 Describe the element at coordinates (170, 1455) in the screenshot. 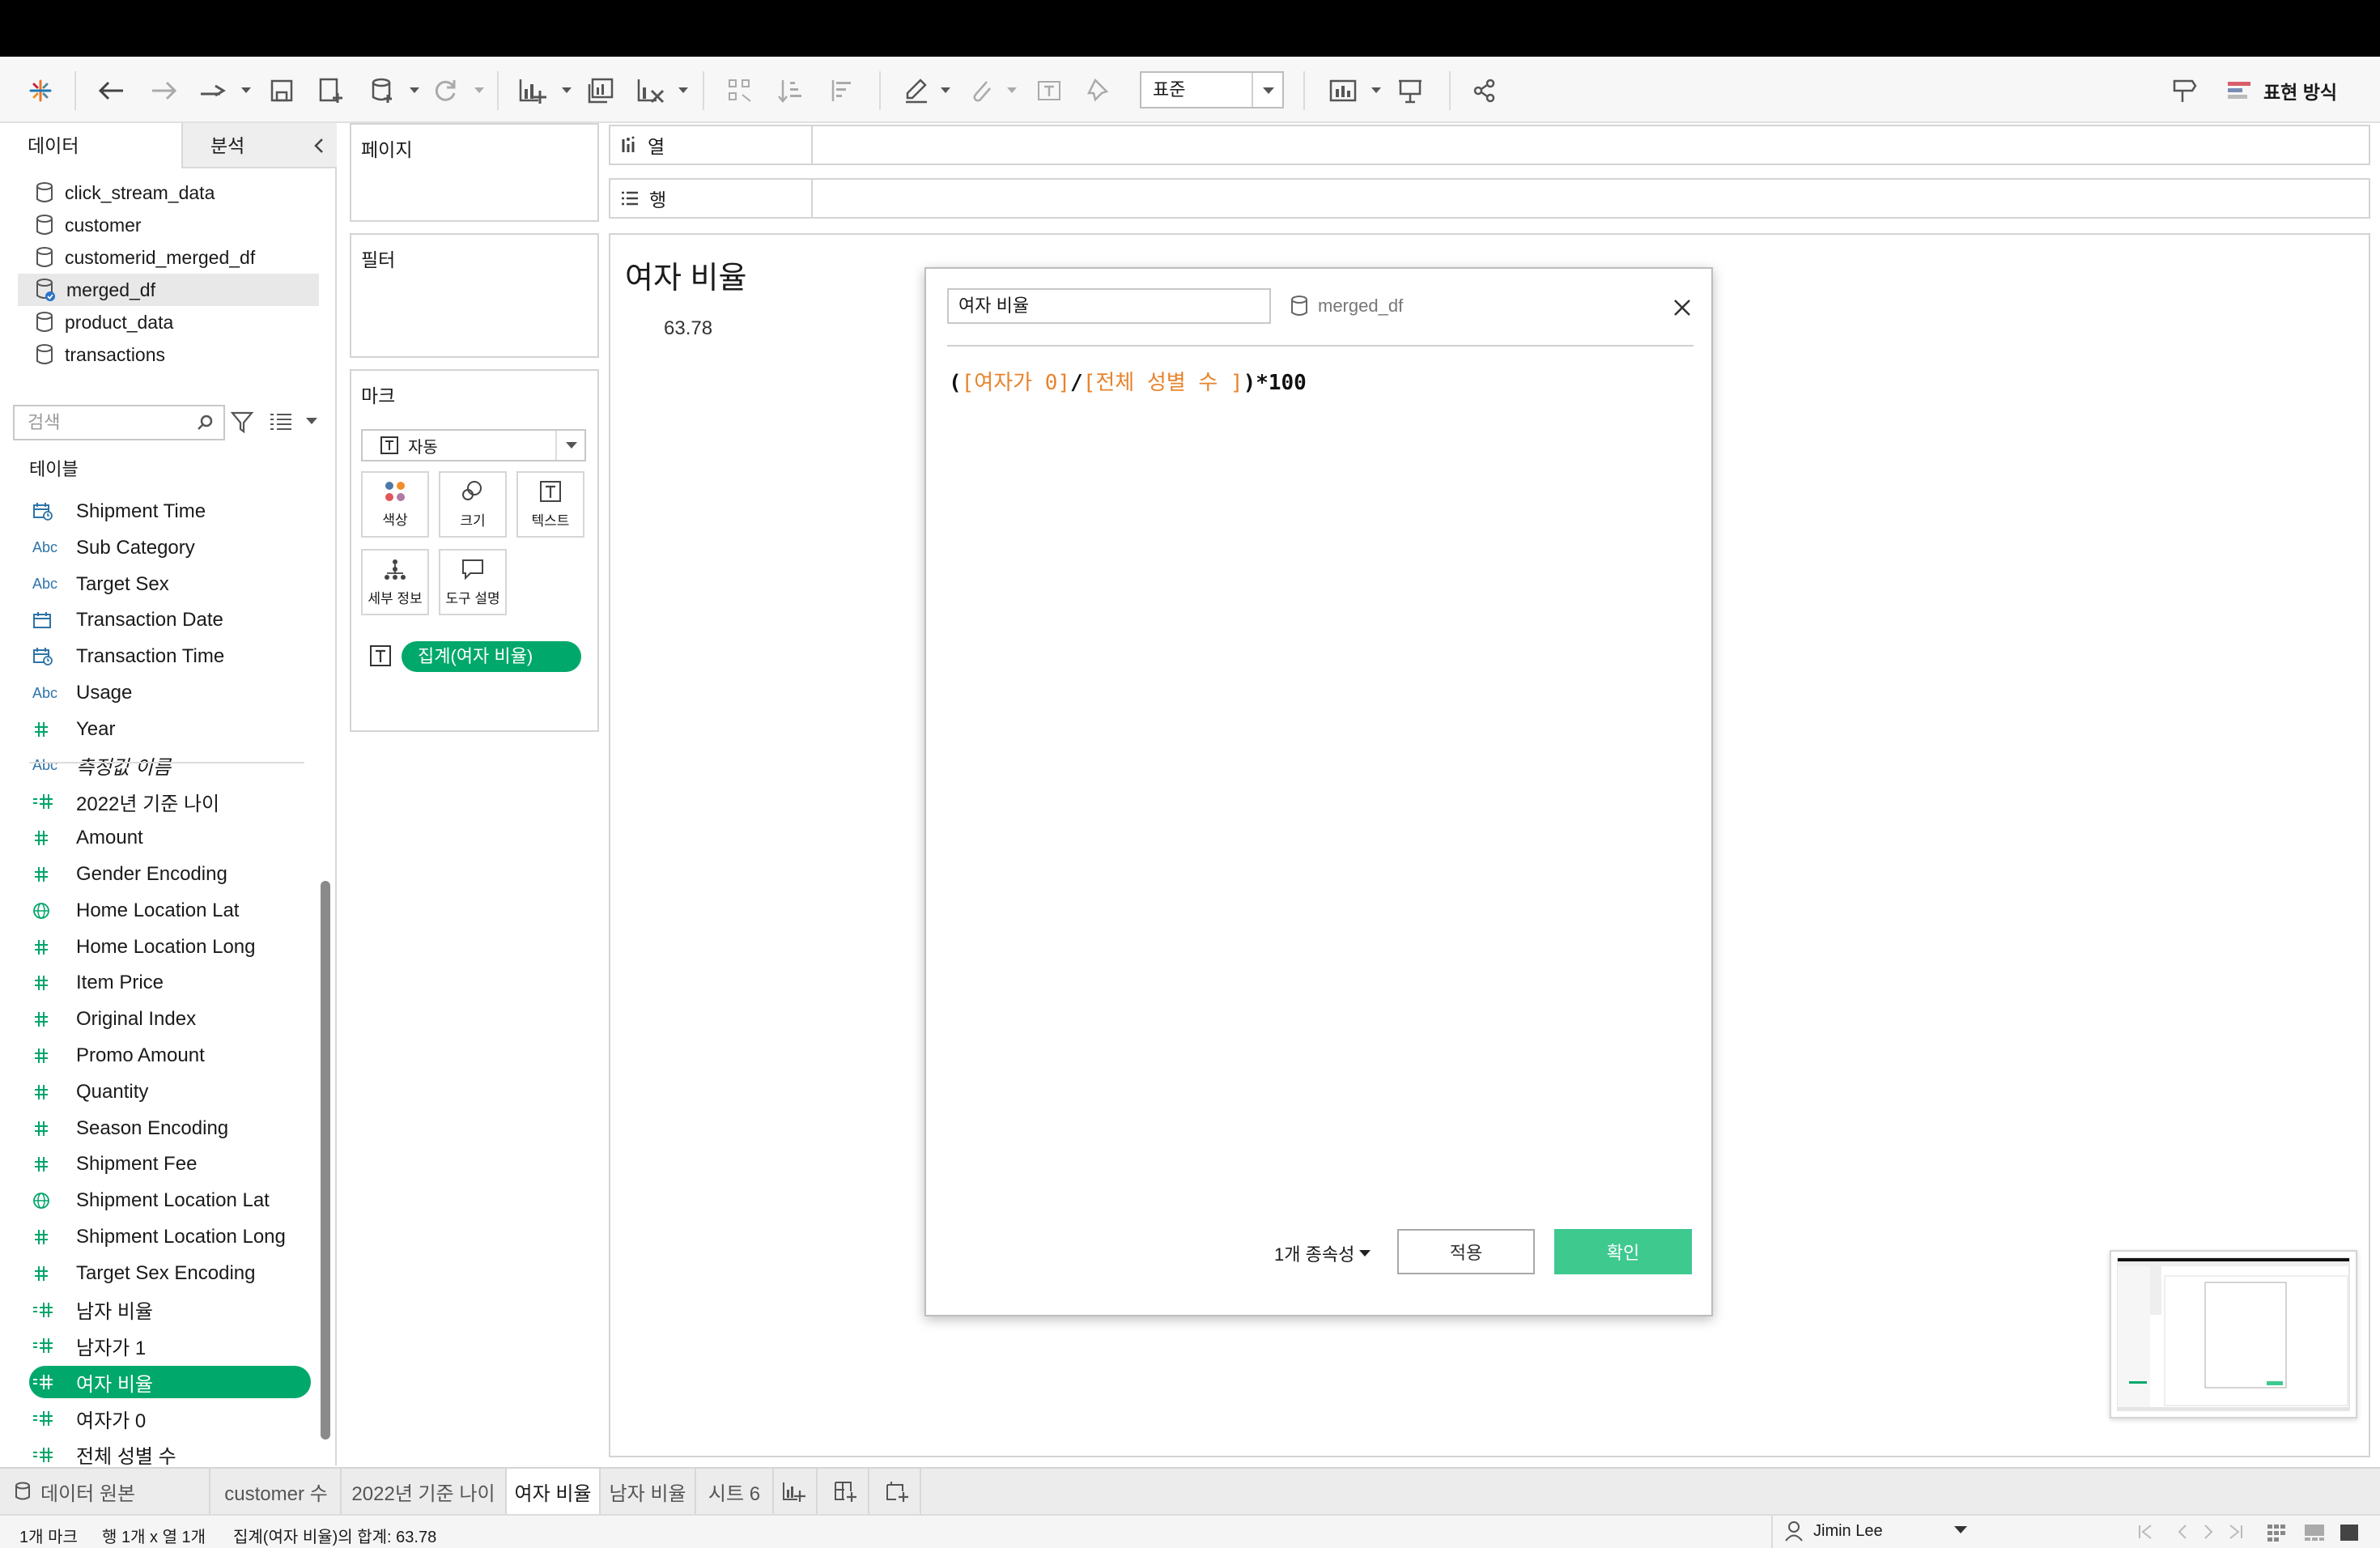

I see `field-item: 전체 성별 수` at that location.